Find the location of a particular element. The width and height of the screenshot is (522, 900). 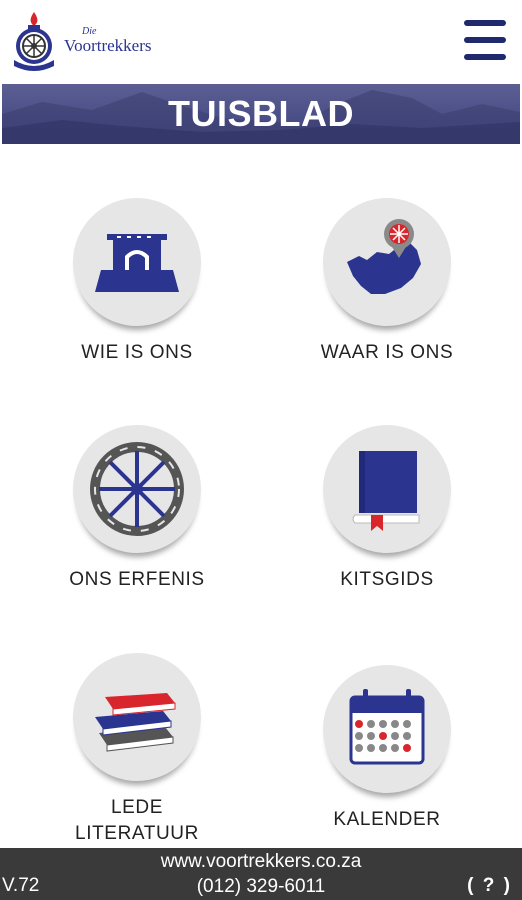

page-banner: TUISBLAD is located at coordinates (261, 114).